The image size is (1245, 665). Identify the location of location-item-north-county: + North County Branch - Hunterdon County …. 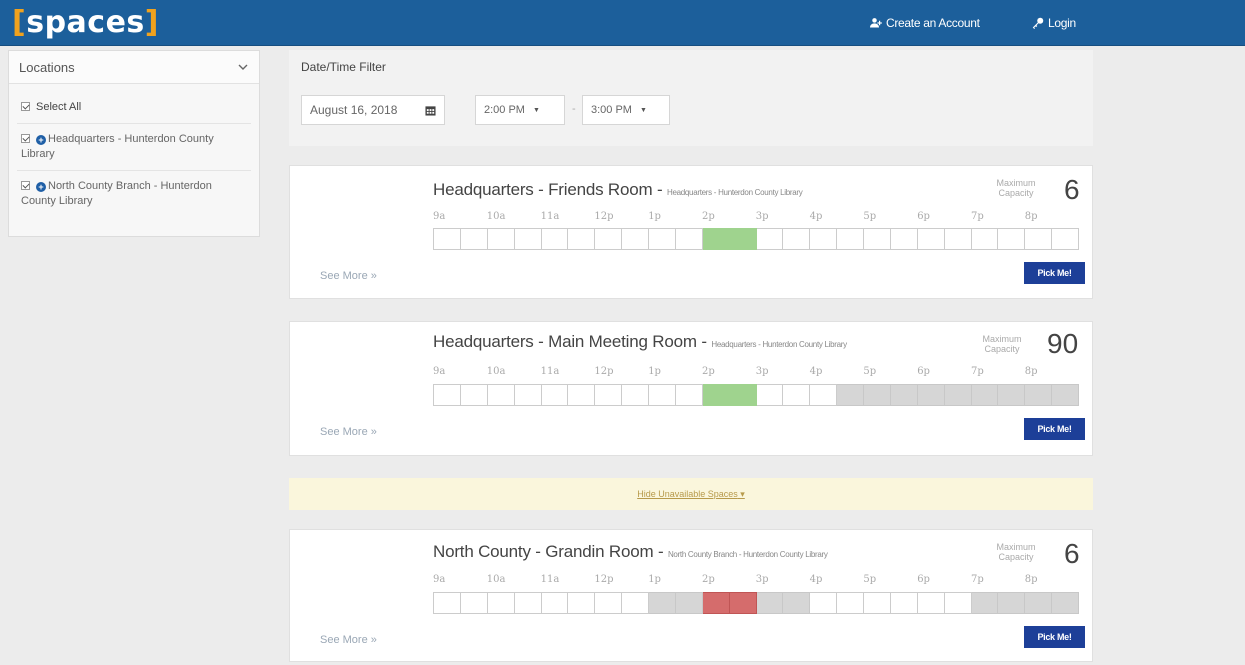
(134, 194).